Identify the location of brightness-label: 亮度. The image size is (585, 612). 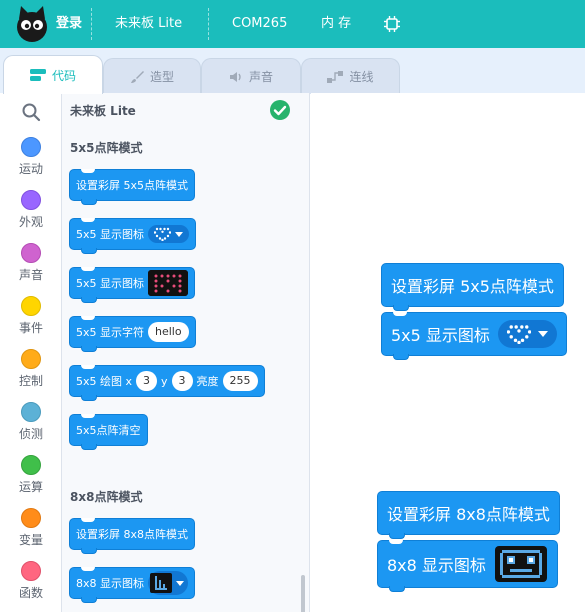
(207, 381).